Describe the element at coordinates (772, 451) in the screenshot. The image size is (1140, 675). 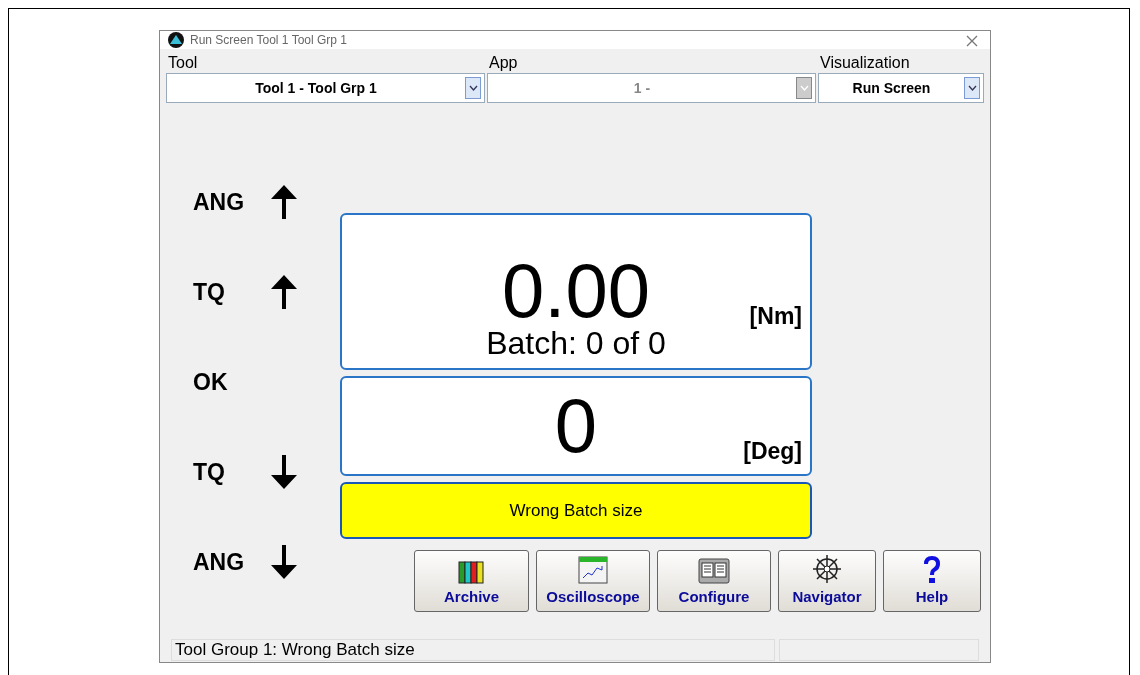
I see `unit-label: [Deg]` at that location.